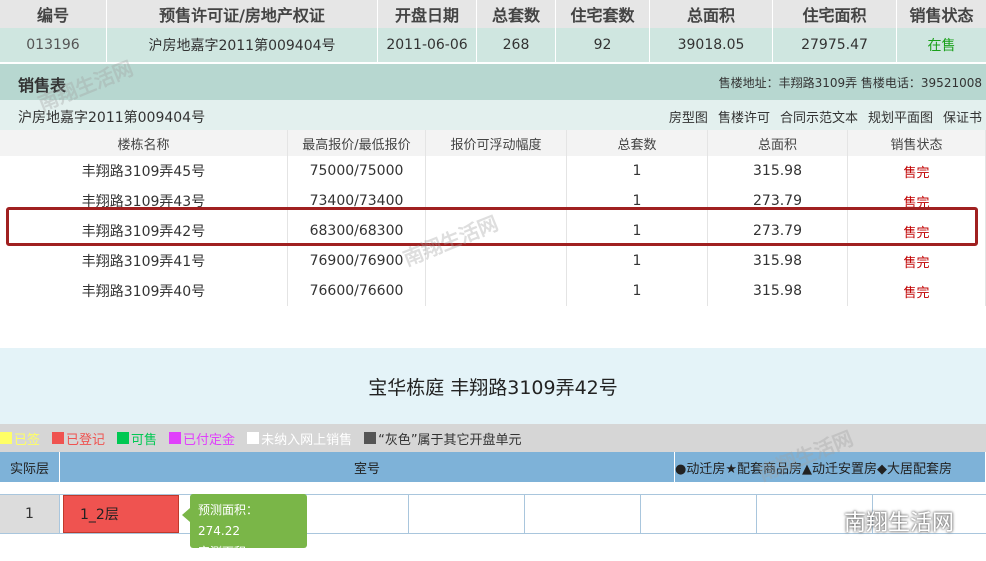 Image resolution: width=986 pixels, height=561 pixels. What do you see at coordinates (603, 45) in the screenshot?
I see `info-residential-units: 92` at bounding box center [603, 45].